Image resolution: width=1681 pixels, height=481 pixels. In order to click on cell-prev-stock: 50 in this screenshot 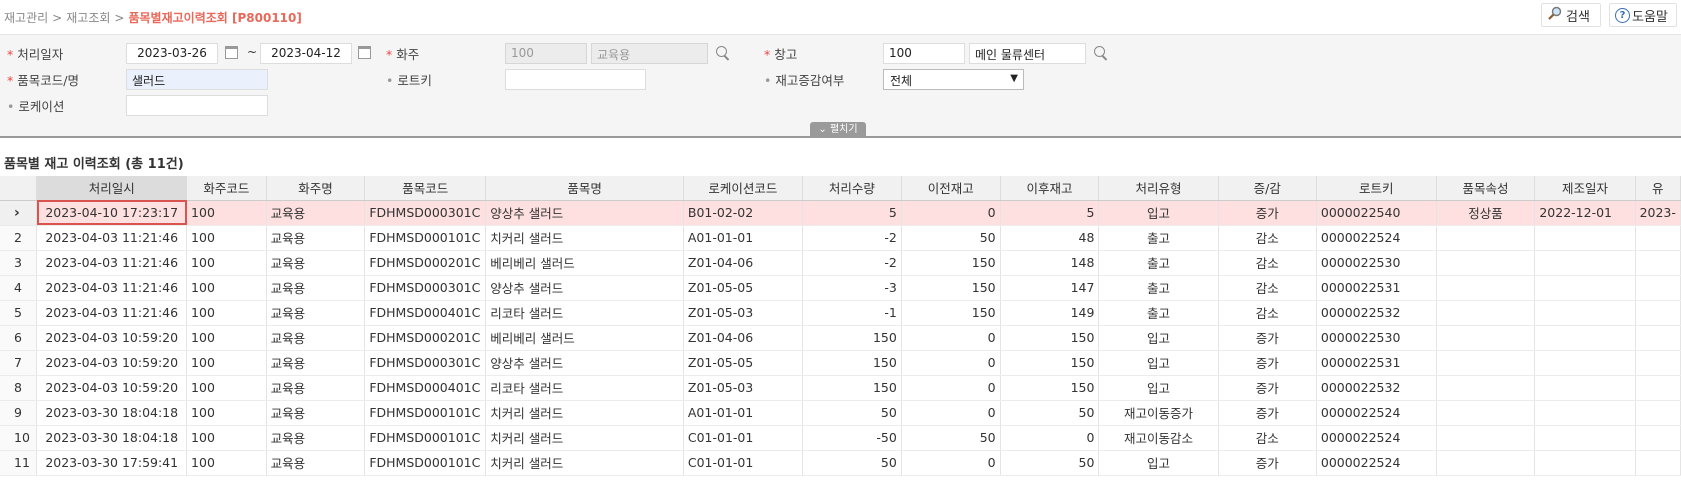, I will do `click(951, 238)`.